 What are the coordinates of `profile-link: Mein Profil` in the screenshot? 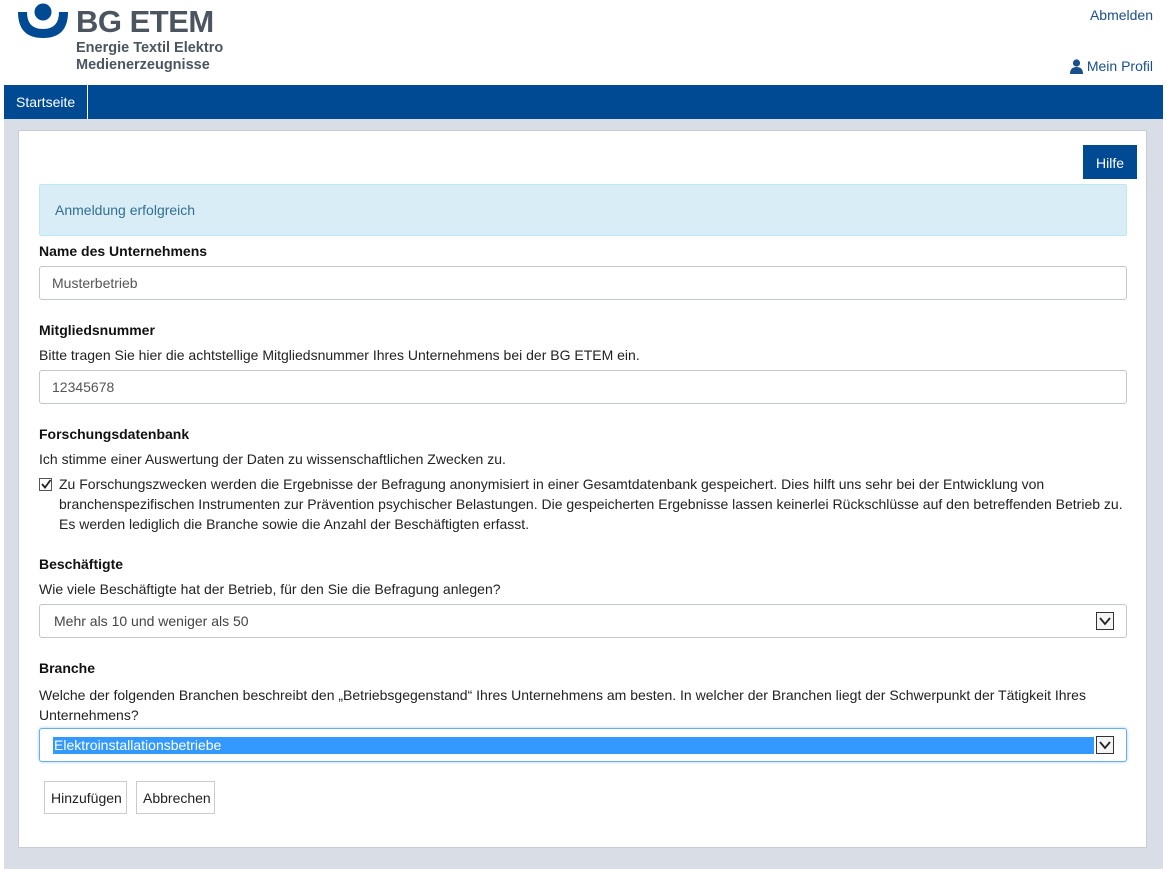 It's located at (1111, 66).